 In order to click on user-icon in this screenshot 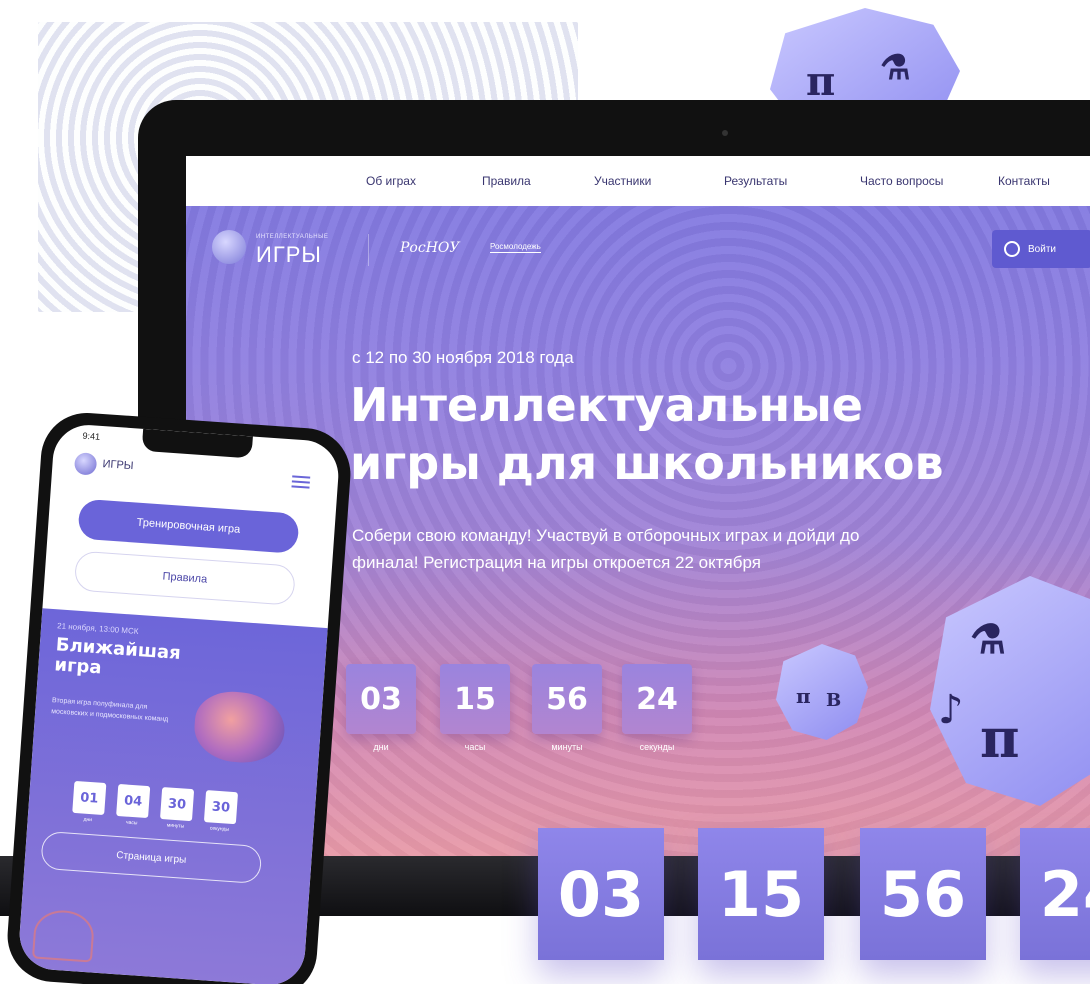, I will do `click(1012, 249)`.